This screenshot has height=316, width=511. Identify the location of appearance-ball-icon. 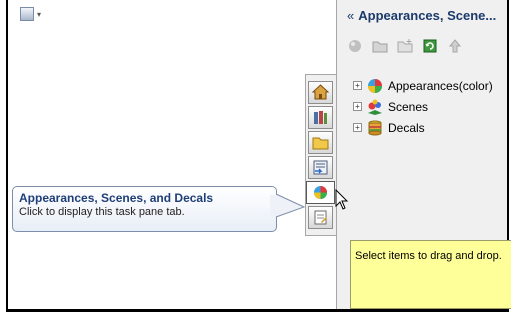
(375, 85).